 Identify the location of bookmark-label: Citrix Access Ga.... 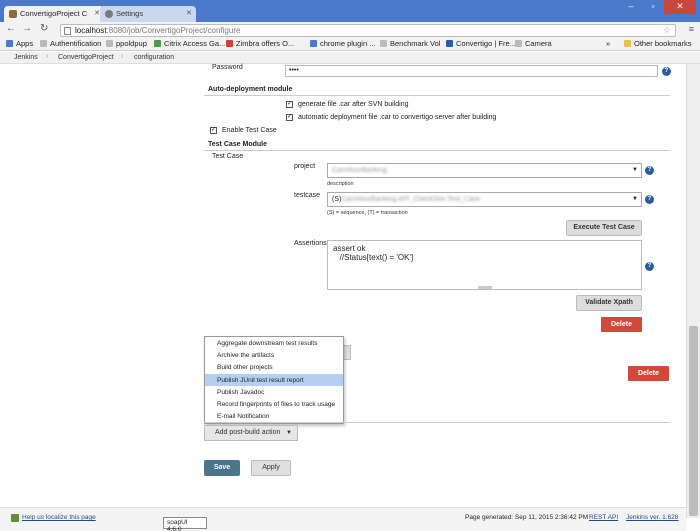
(195, 43).